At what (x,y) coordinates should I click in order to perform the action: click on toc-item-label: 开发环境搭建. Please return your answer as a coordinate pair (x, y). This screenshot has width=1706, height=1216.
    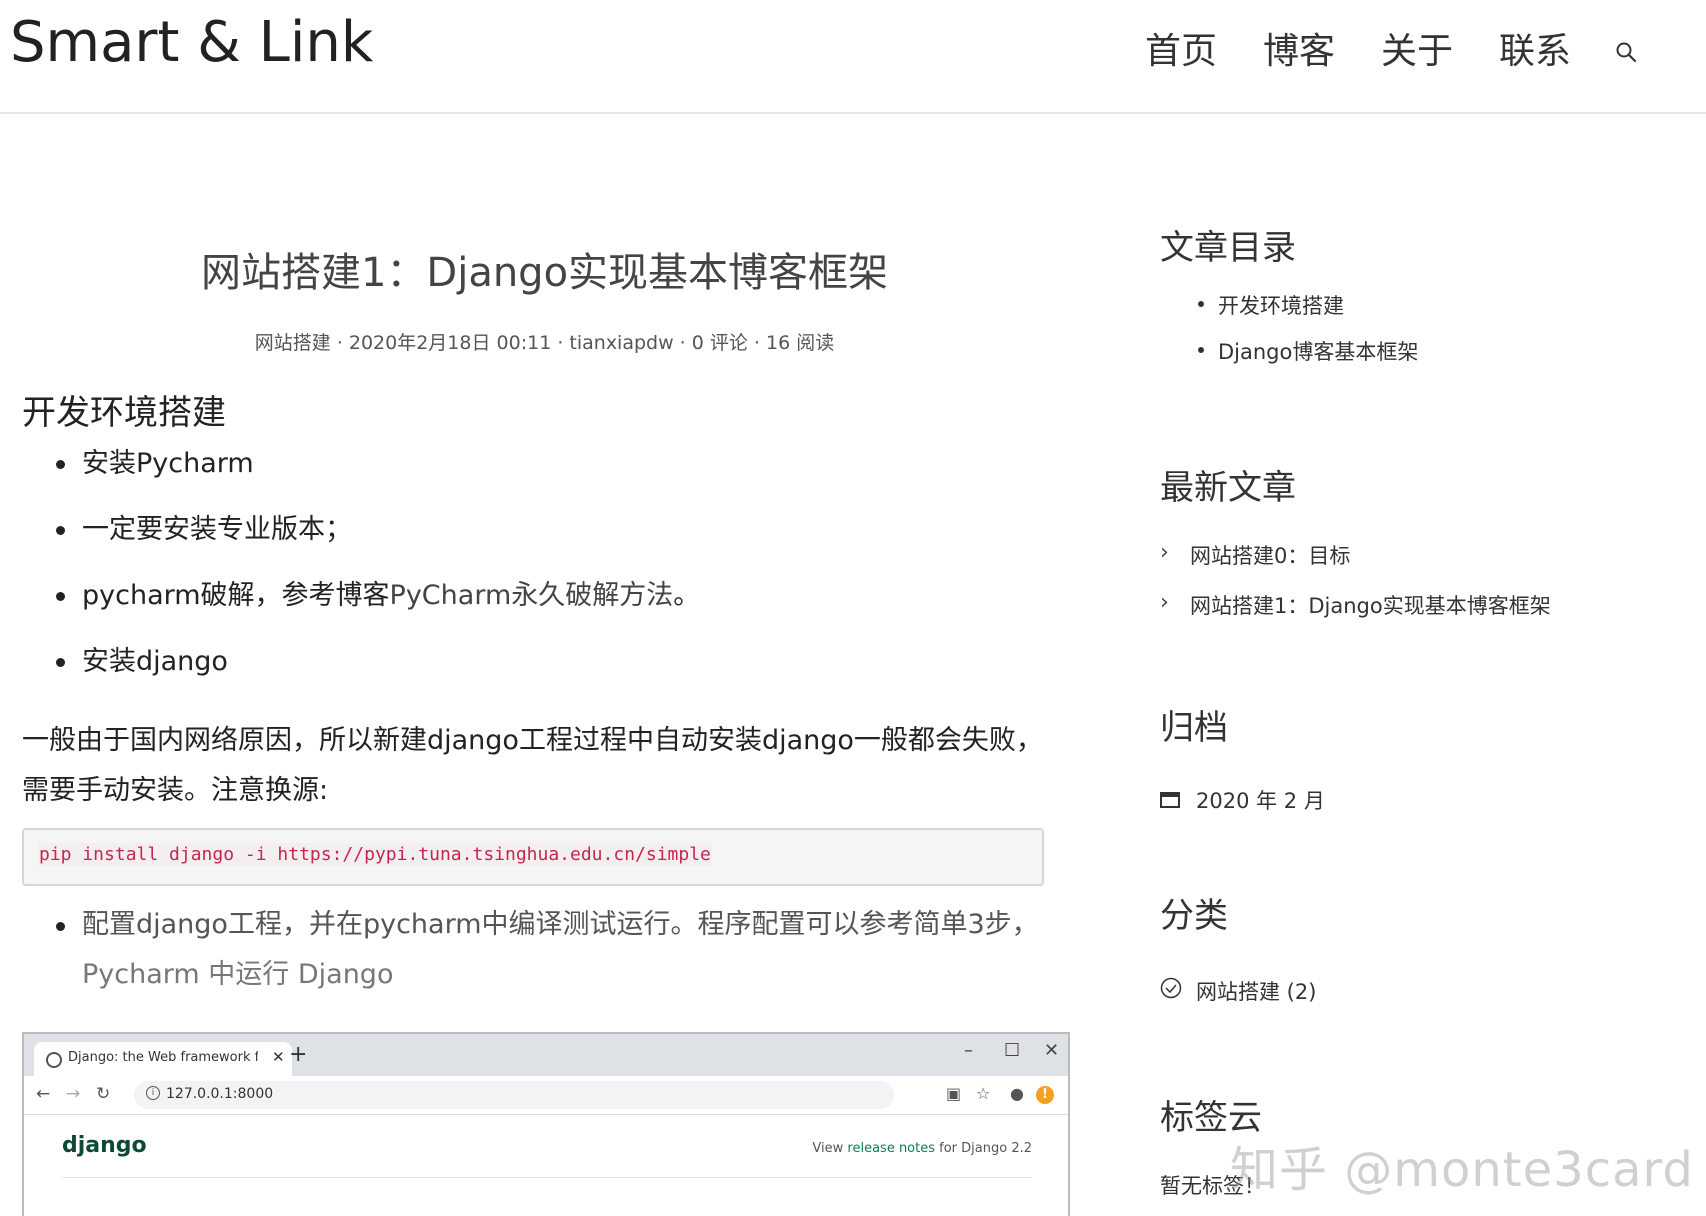
    Looking at the image, I should click on (1281, 306).